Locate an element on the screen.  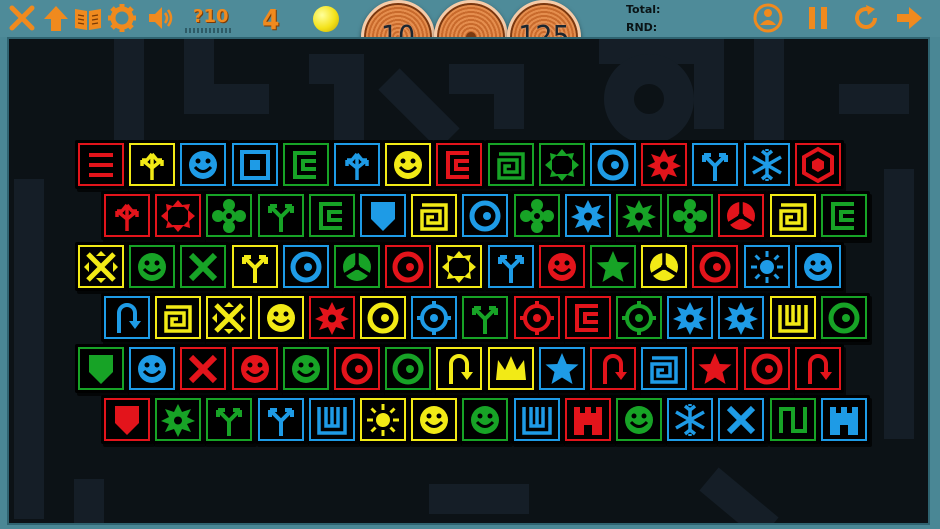
tutorial-button is located at coordinates (768, 18).